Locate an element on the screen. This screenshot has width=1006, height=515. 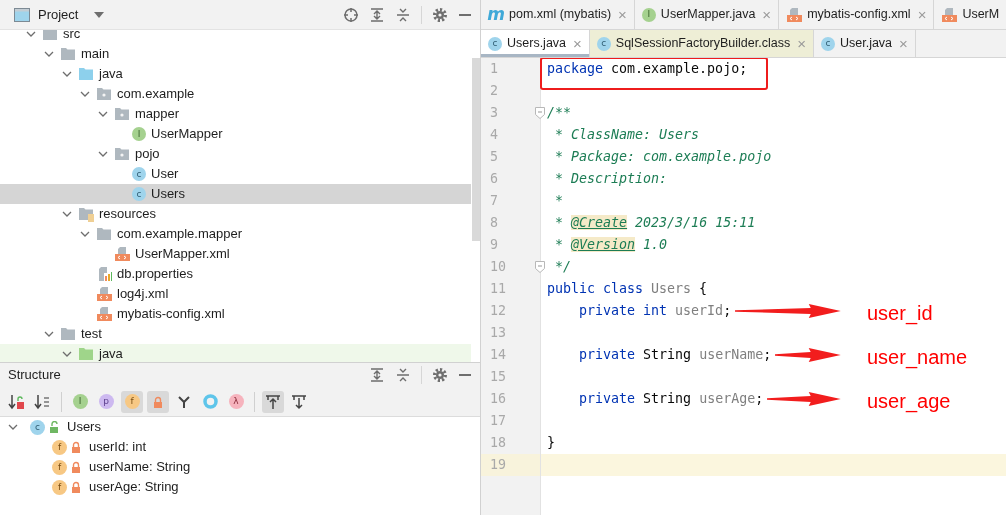
code-line: * ClassName: Users is located at coordinates (627, 135).